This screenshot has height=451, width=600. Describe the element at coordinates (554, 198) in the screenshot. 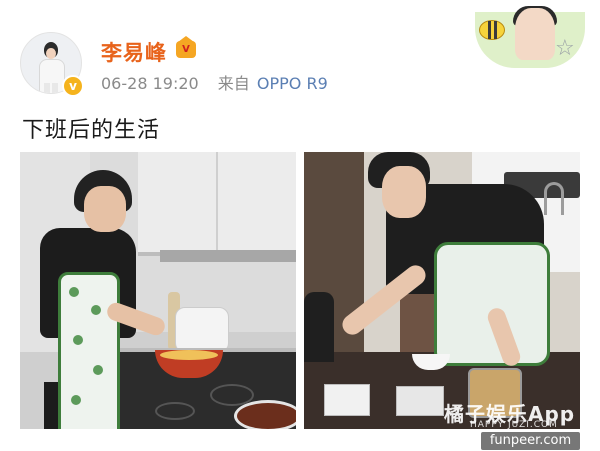

I see `faucet-icon` at that location.